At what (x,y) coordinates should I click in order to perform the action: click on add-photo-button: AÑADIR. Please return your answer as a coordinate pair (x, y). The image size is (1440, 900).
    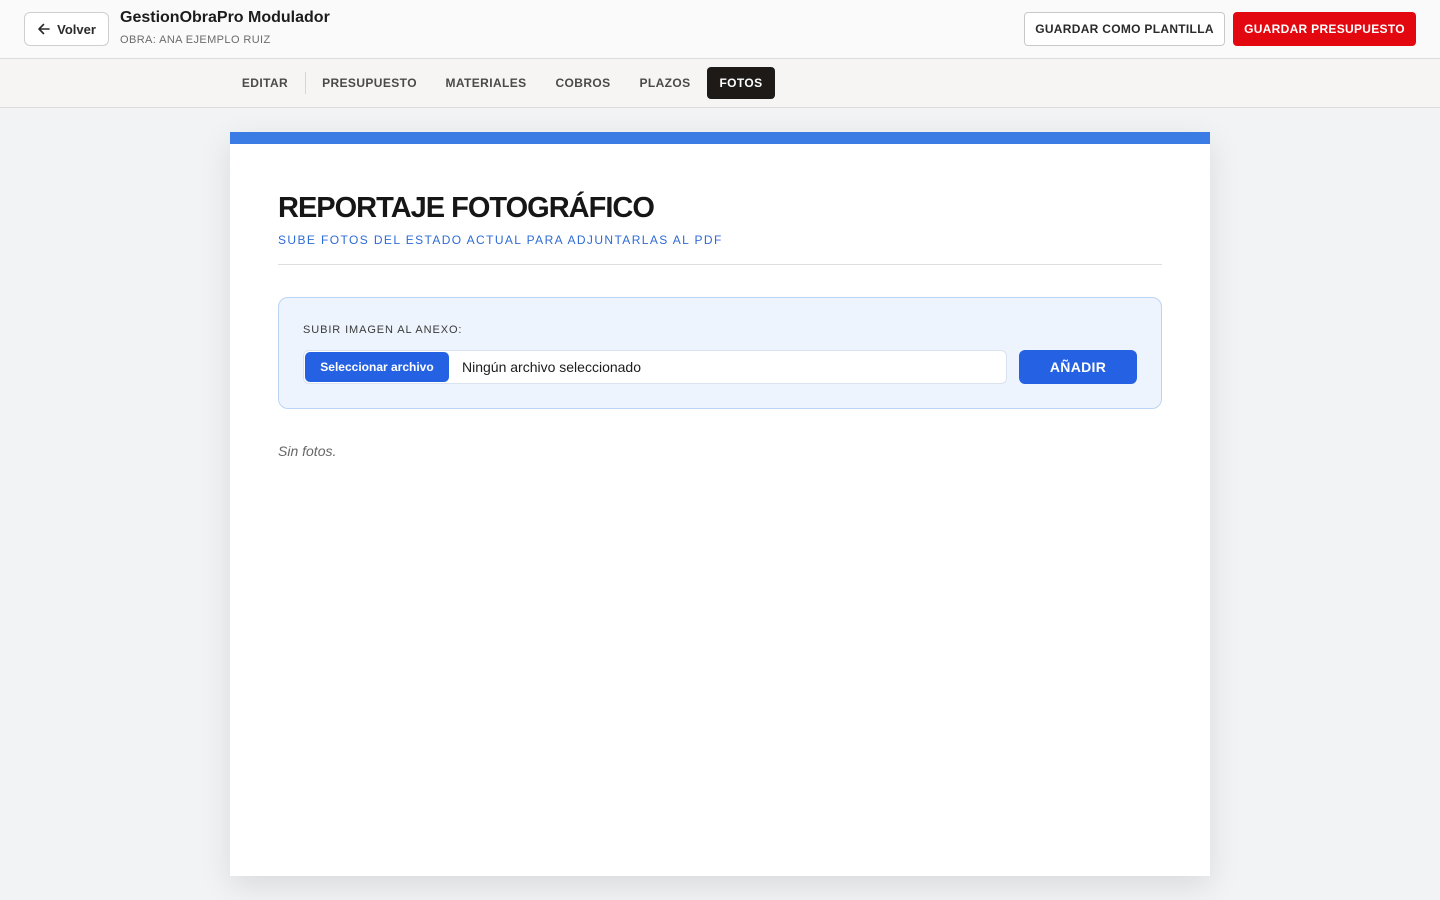
    Looking at the image, I should click on (1078, 367).